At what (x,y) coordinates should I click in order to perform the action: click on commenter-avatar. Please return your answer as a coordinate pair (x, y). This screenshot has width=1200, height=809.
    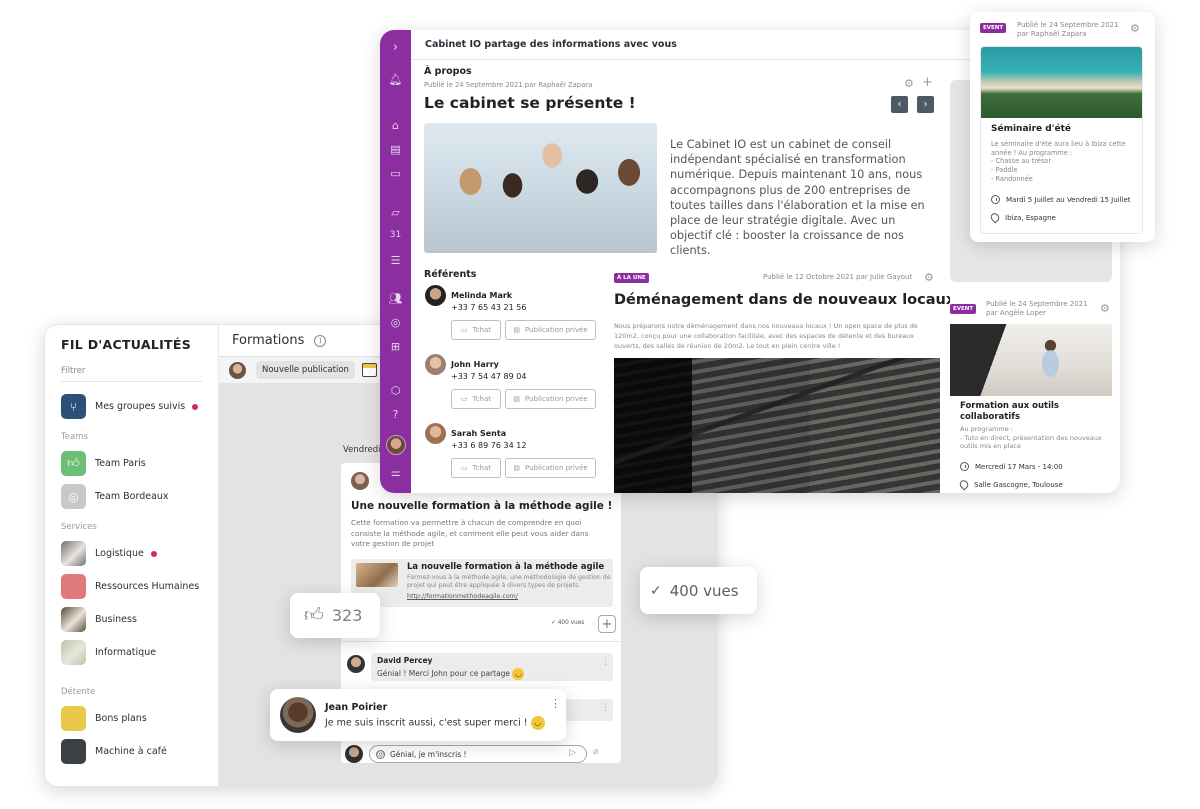
    Looking at the image, I should click on (298, 715).